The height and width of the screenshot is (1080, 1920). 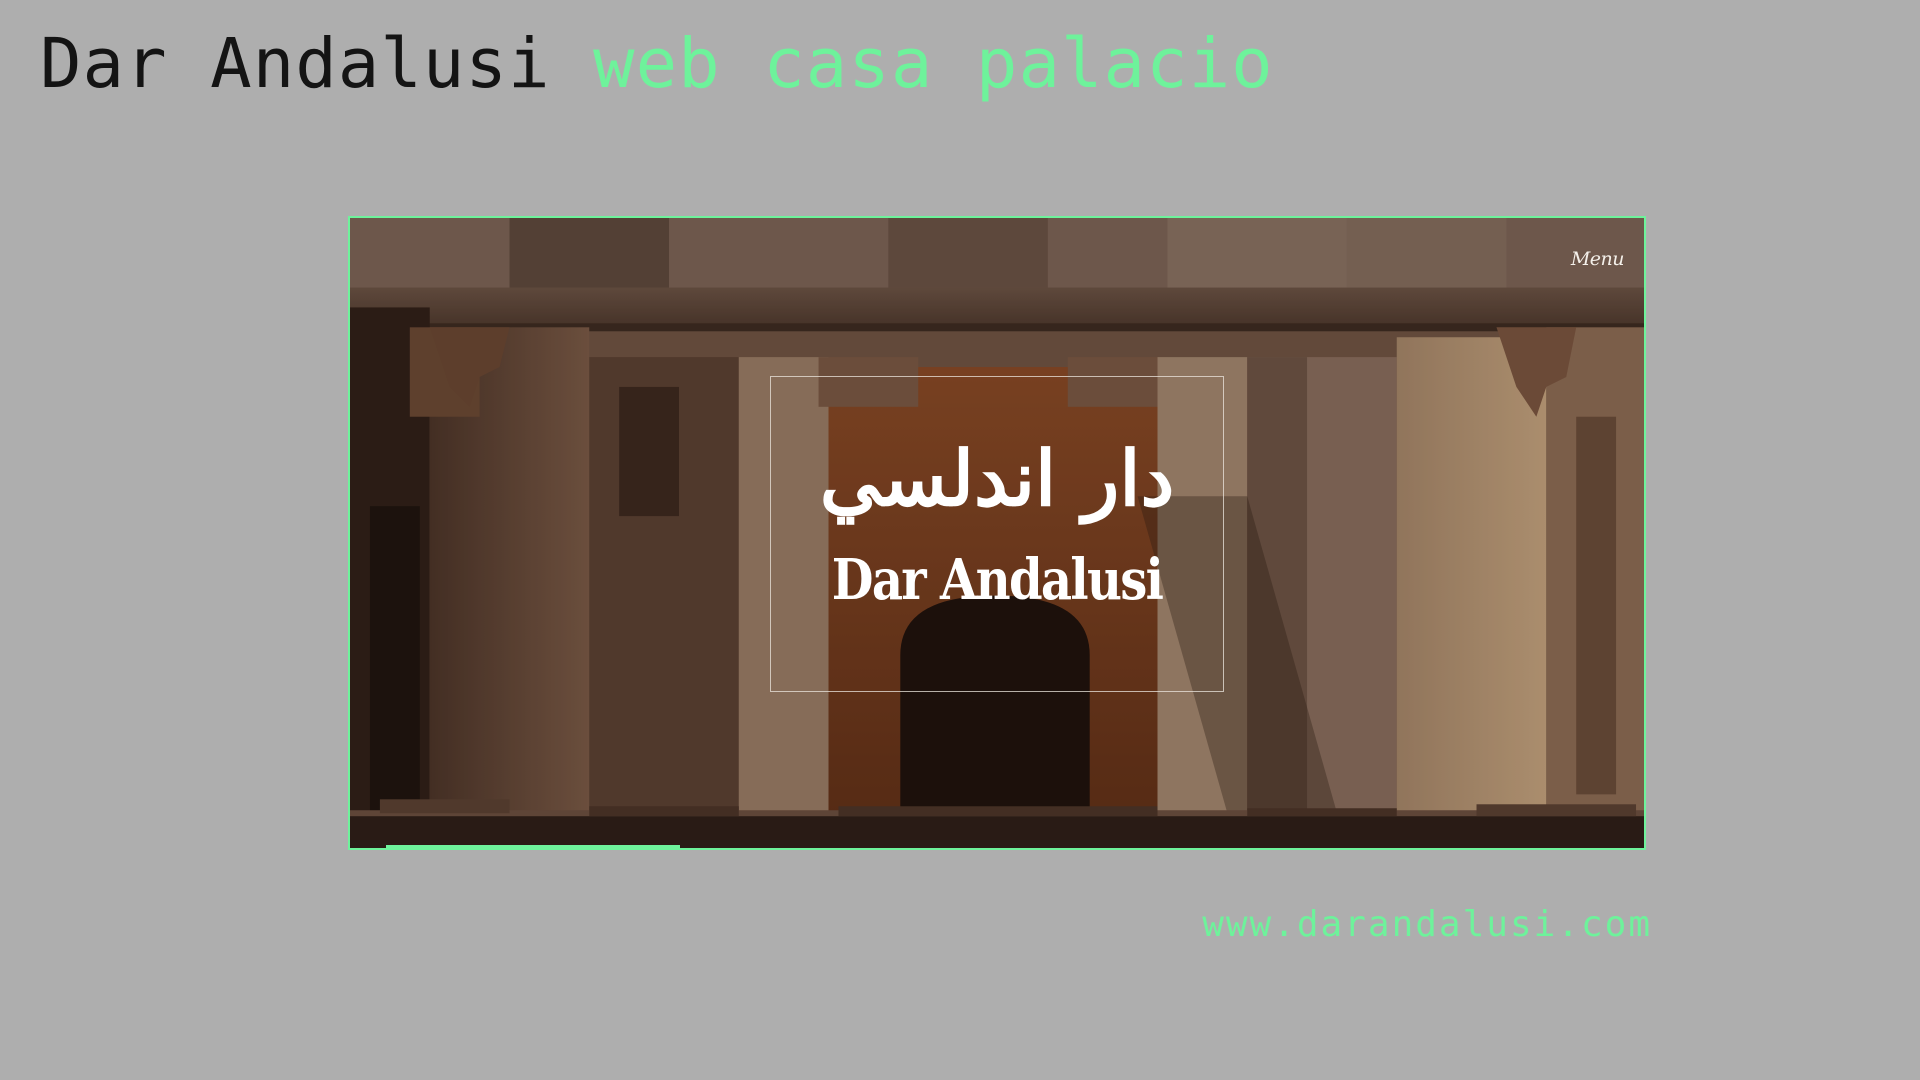 What do you see at coordinates (1427, 924) in the screenshot?
I see `website-url: www.darandalusi.com` at bounding box center [1427, 924].